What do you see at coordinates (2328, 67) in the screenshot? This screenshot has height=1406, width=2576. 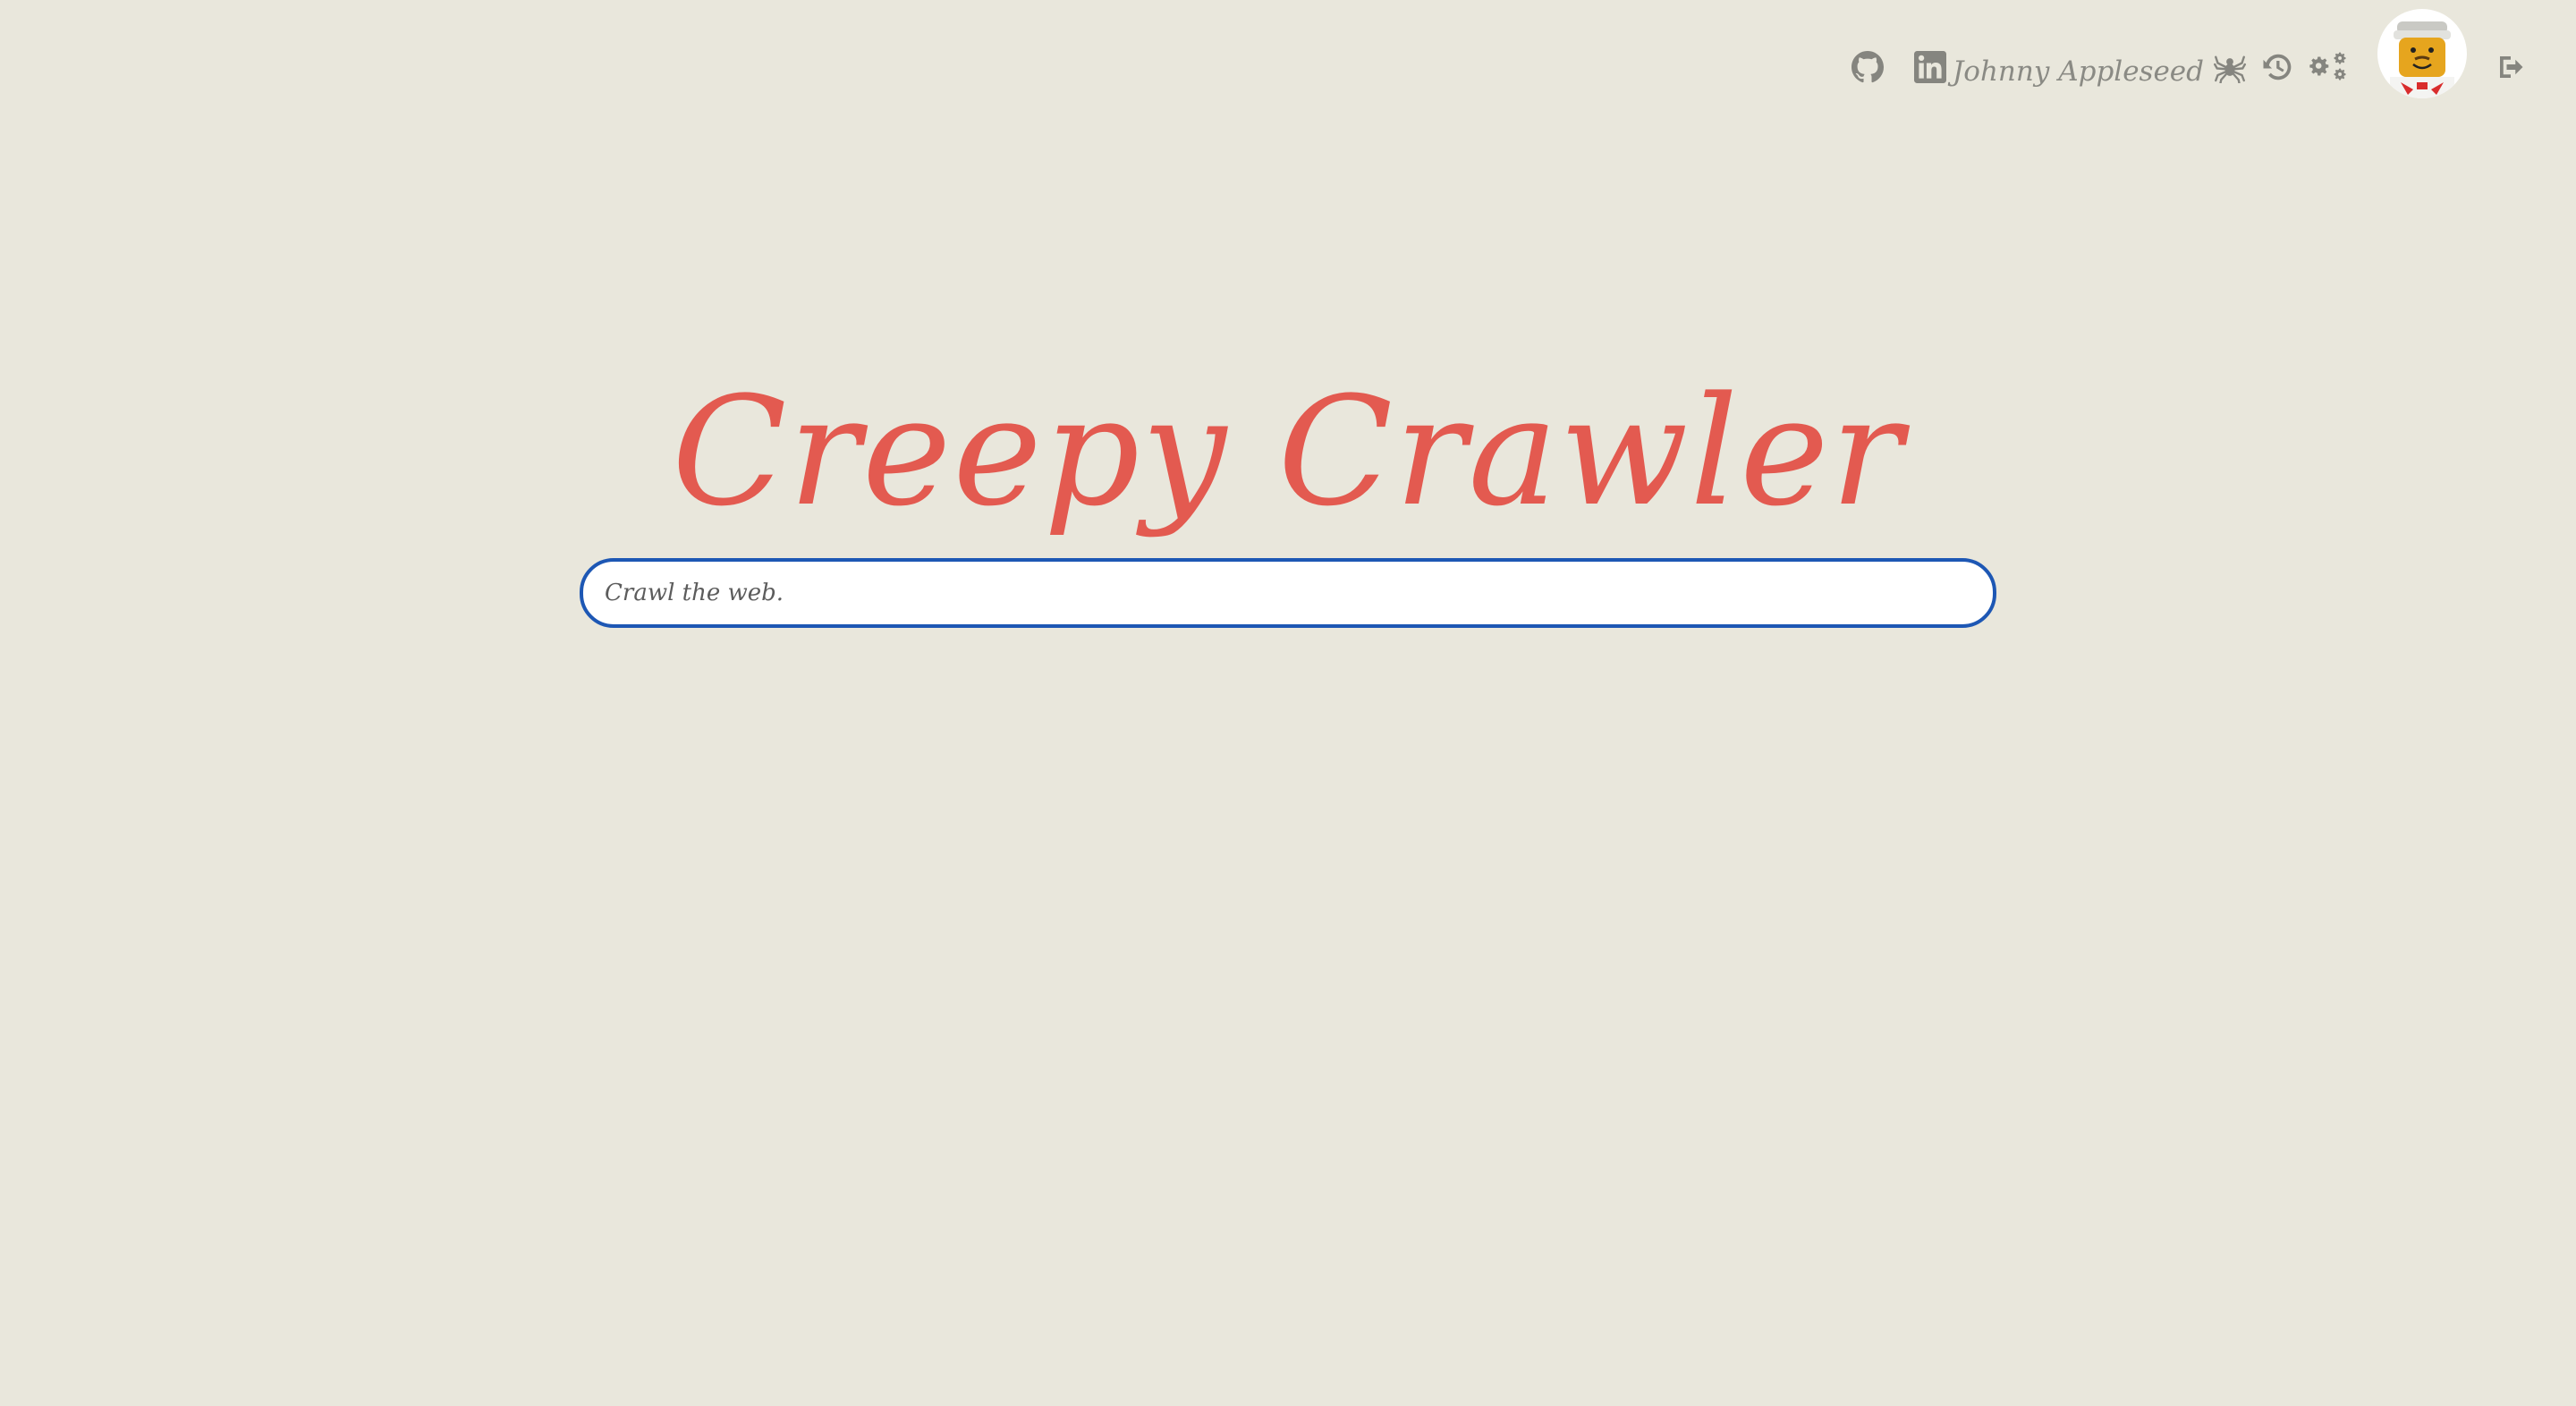 I see `gears-icon` at bounding box center [2328, 67].